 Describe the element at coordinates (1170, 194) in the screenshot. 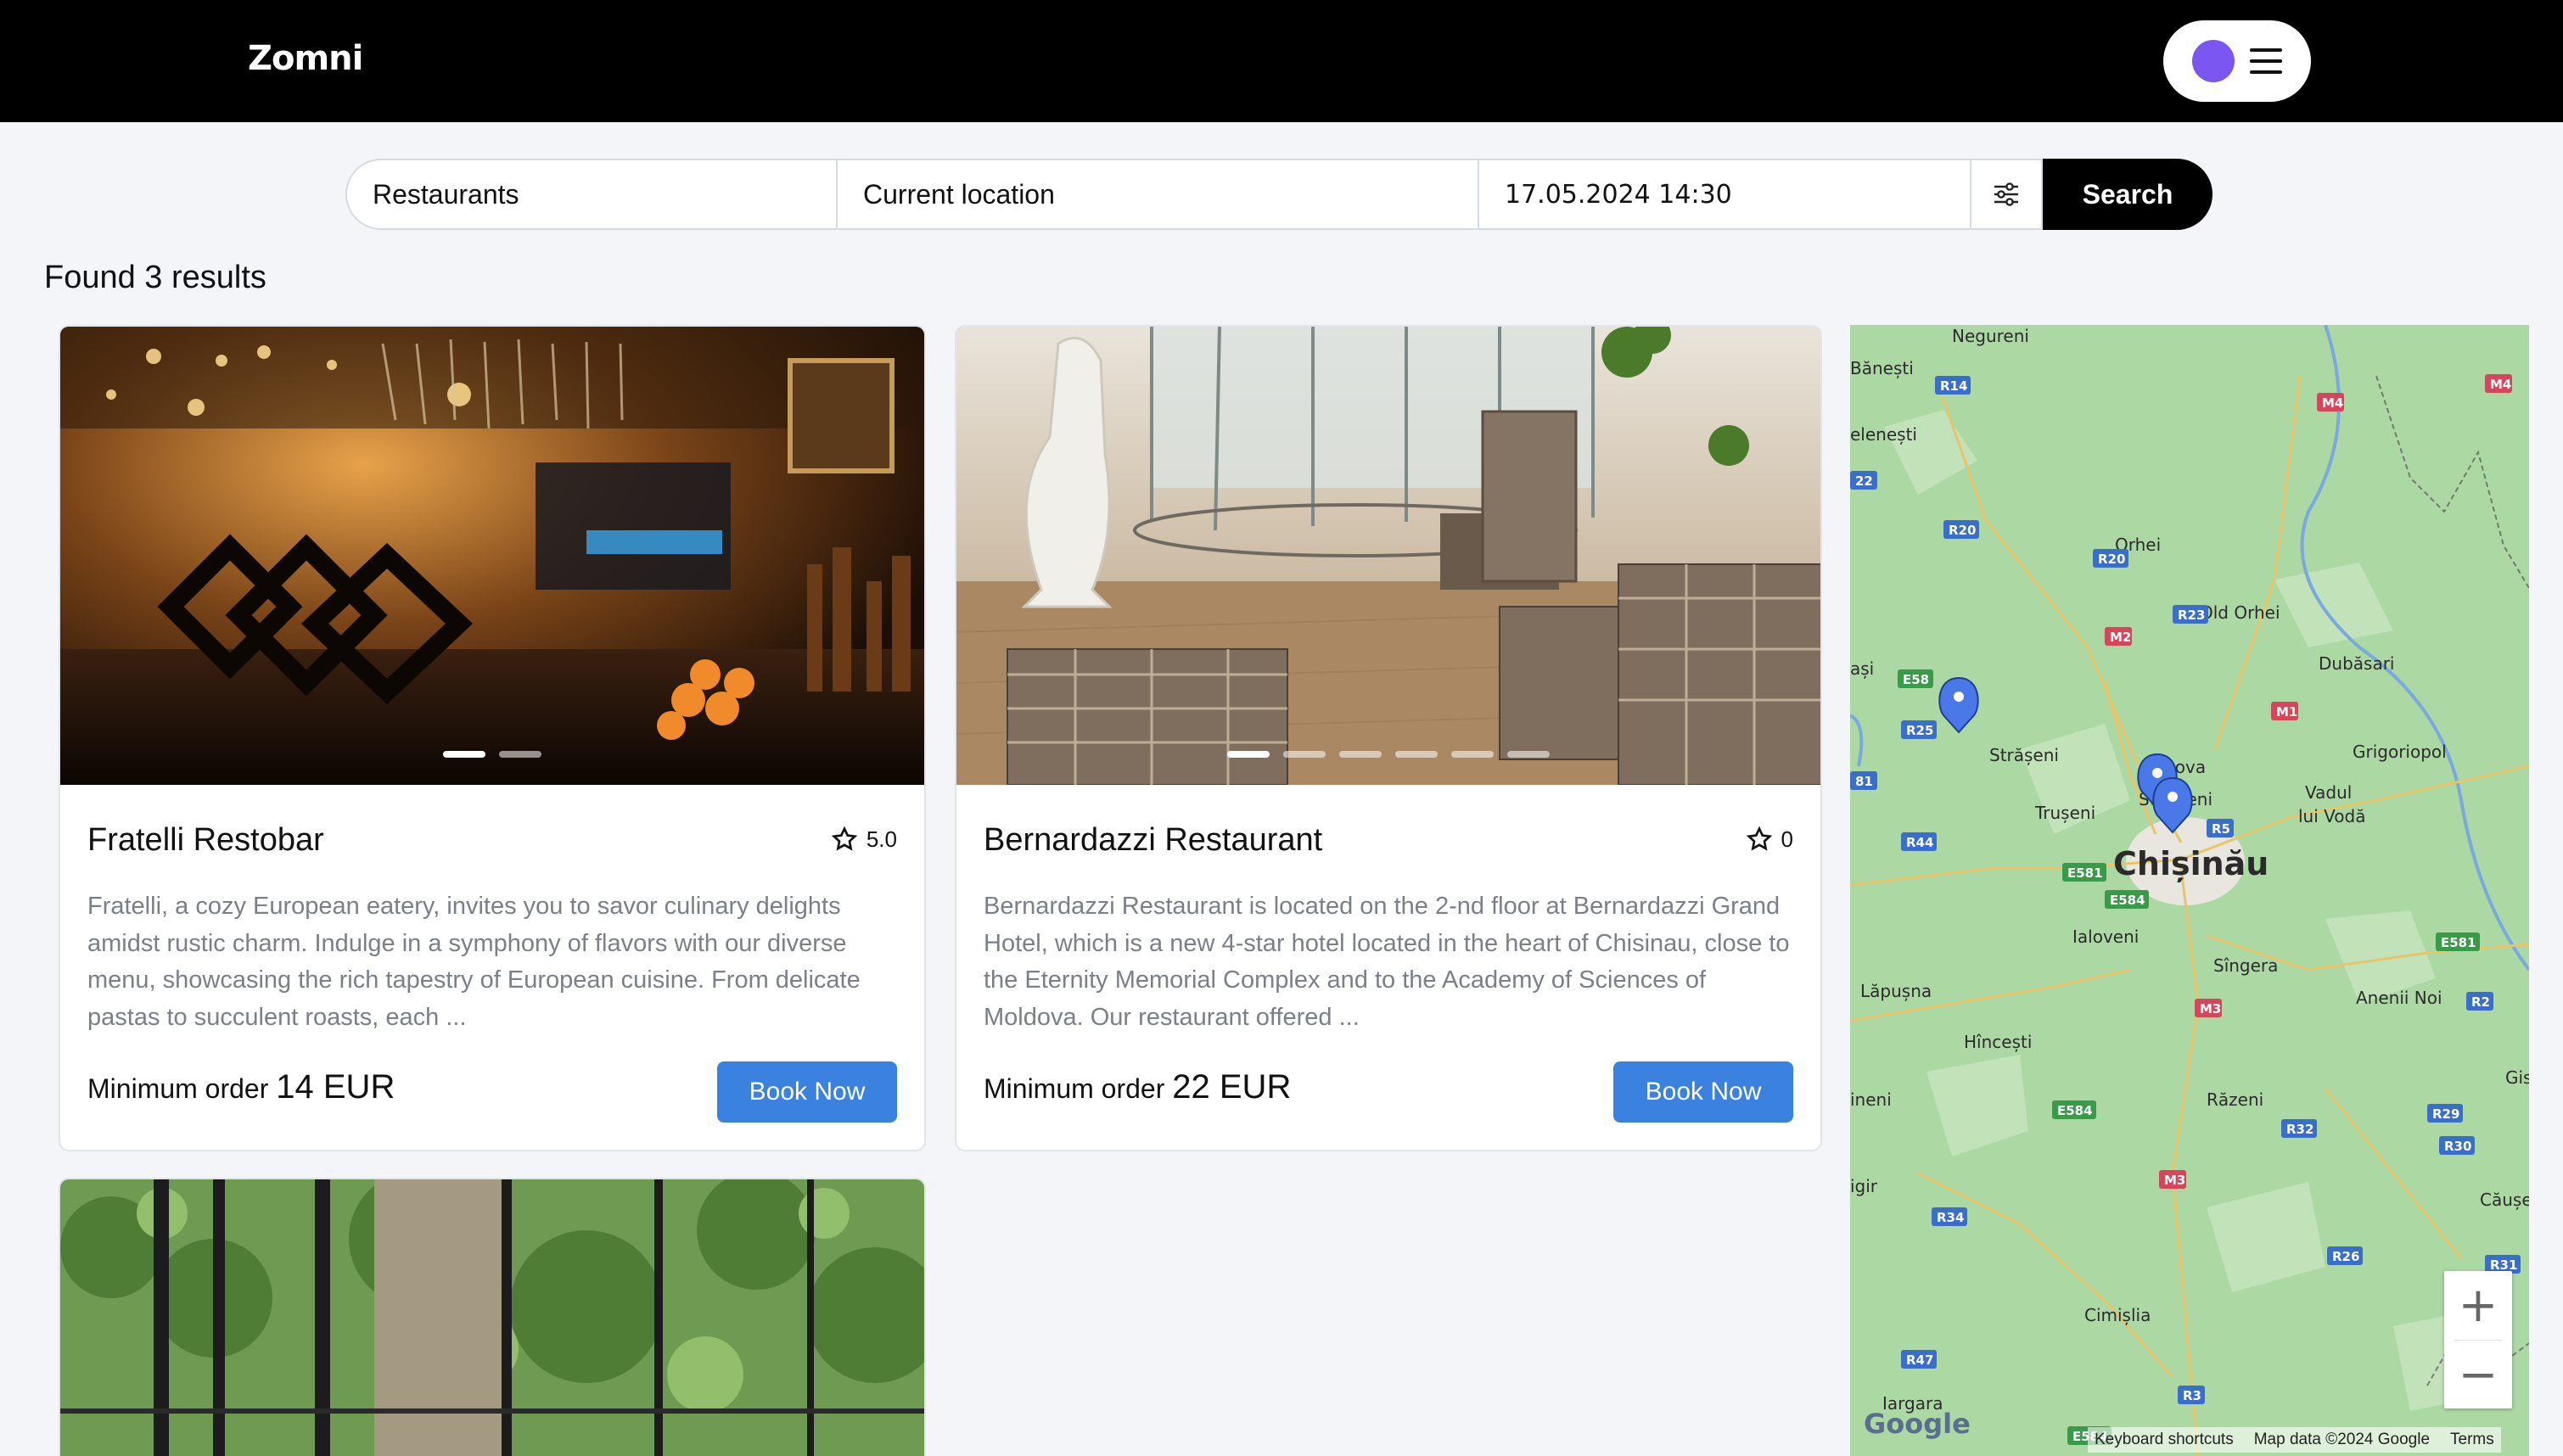

I see `location-input` at that location.